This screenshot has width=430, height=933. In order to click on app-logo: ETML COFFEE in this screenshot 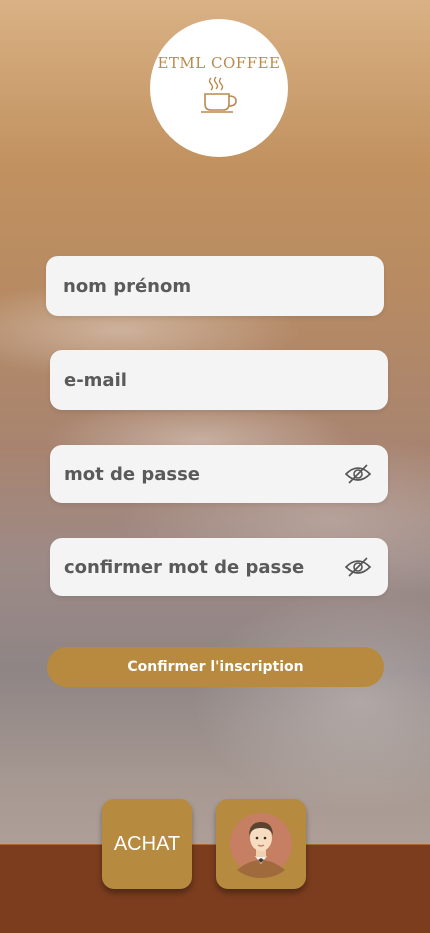, I will do `click(219, 88)`.